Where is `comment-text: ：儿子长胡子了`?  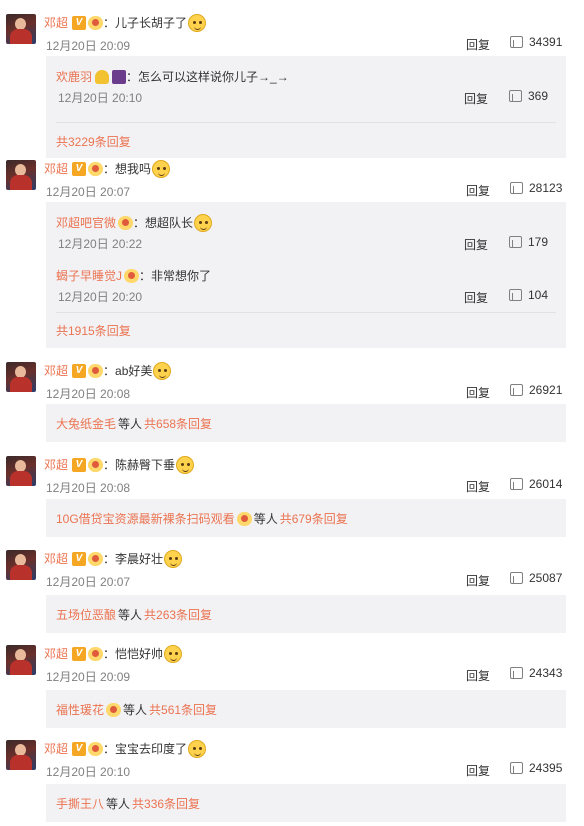
comment-text: ：儿子长胡子了 is located at coordinates (145, 23).